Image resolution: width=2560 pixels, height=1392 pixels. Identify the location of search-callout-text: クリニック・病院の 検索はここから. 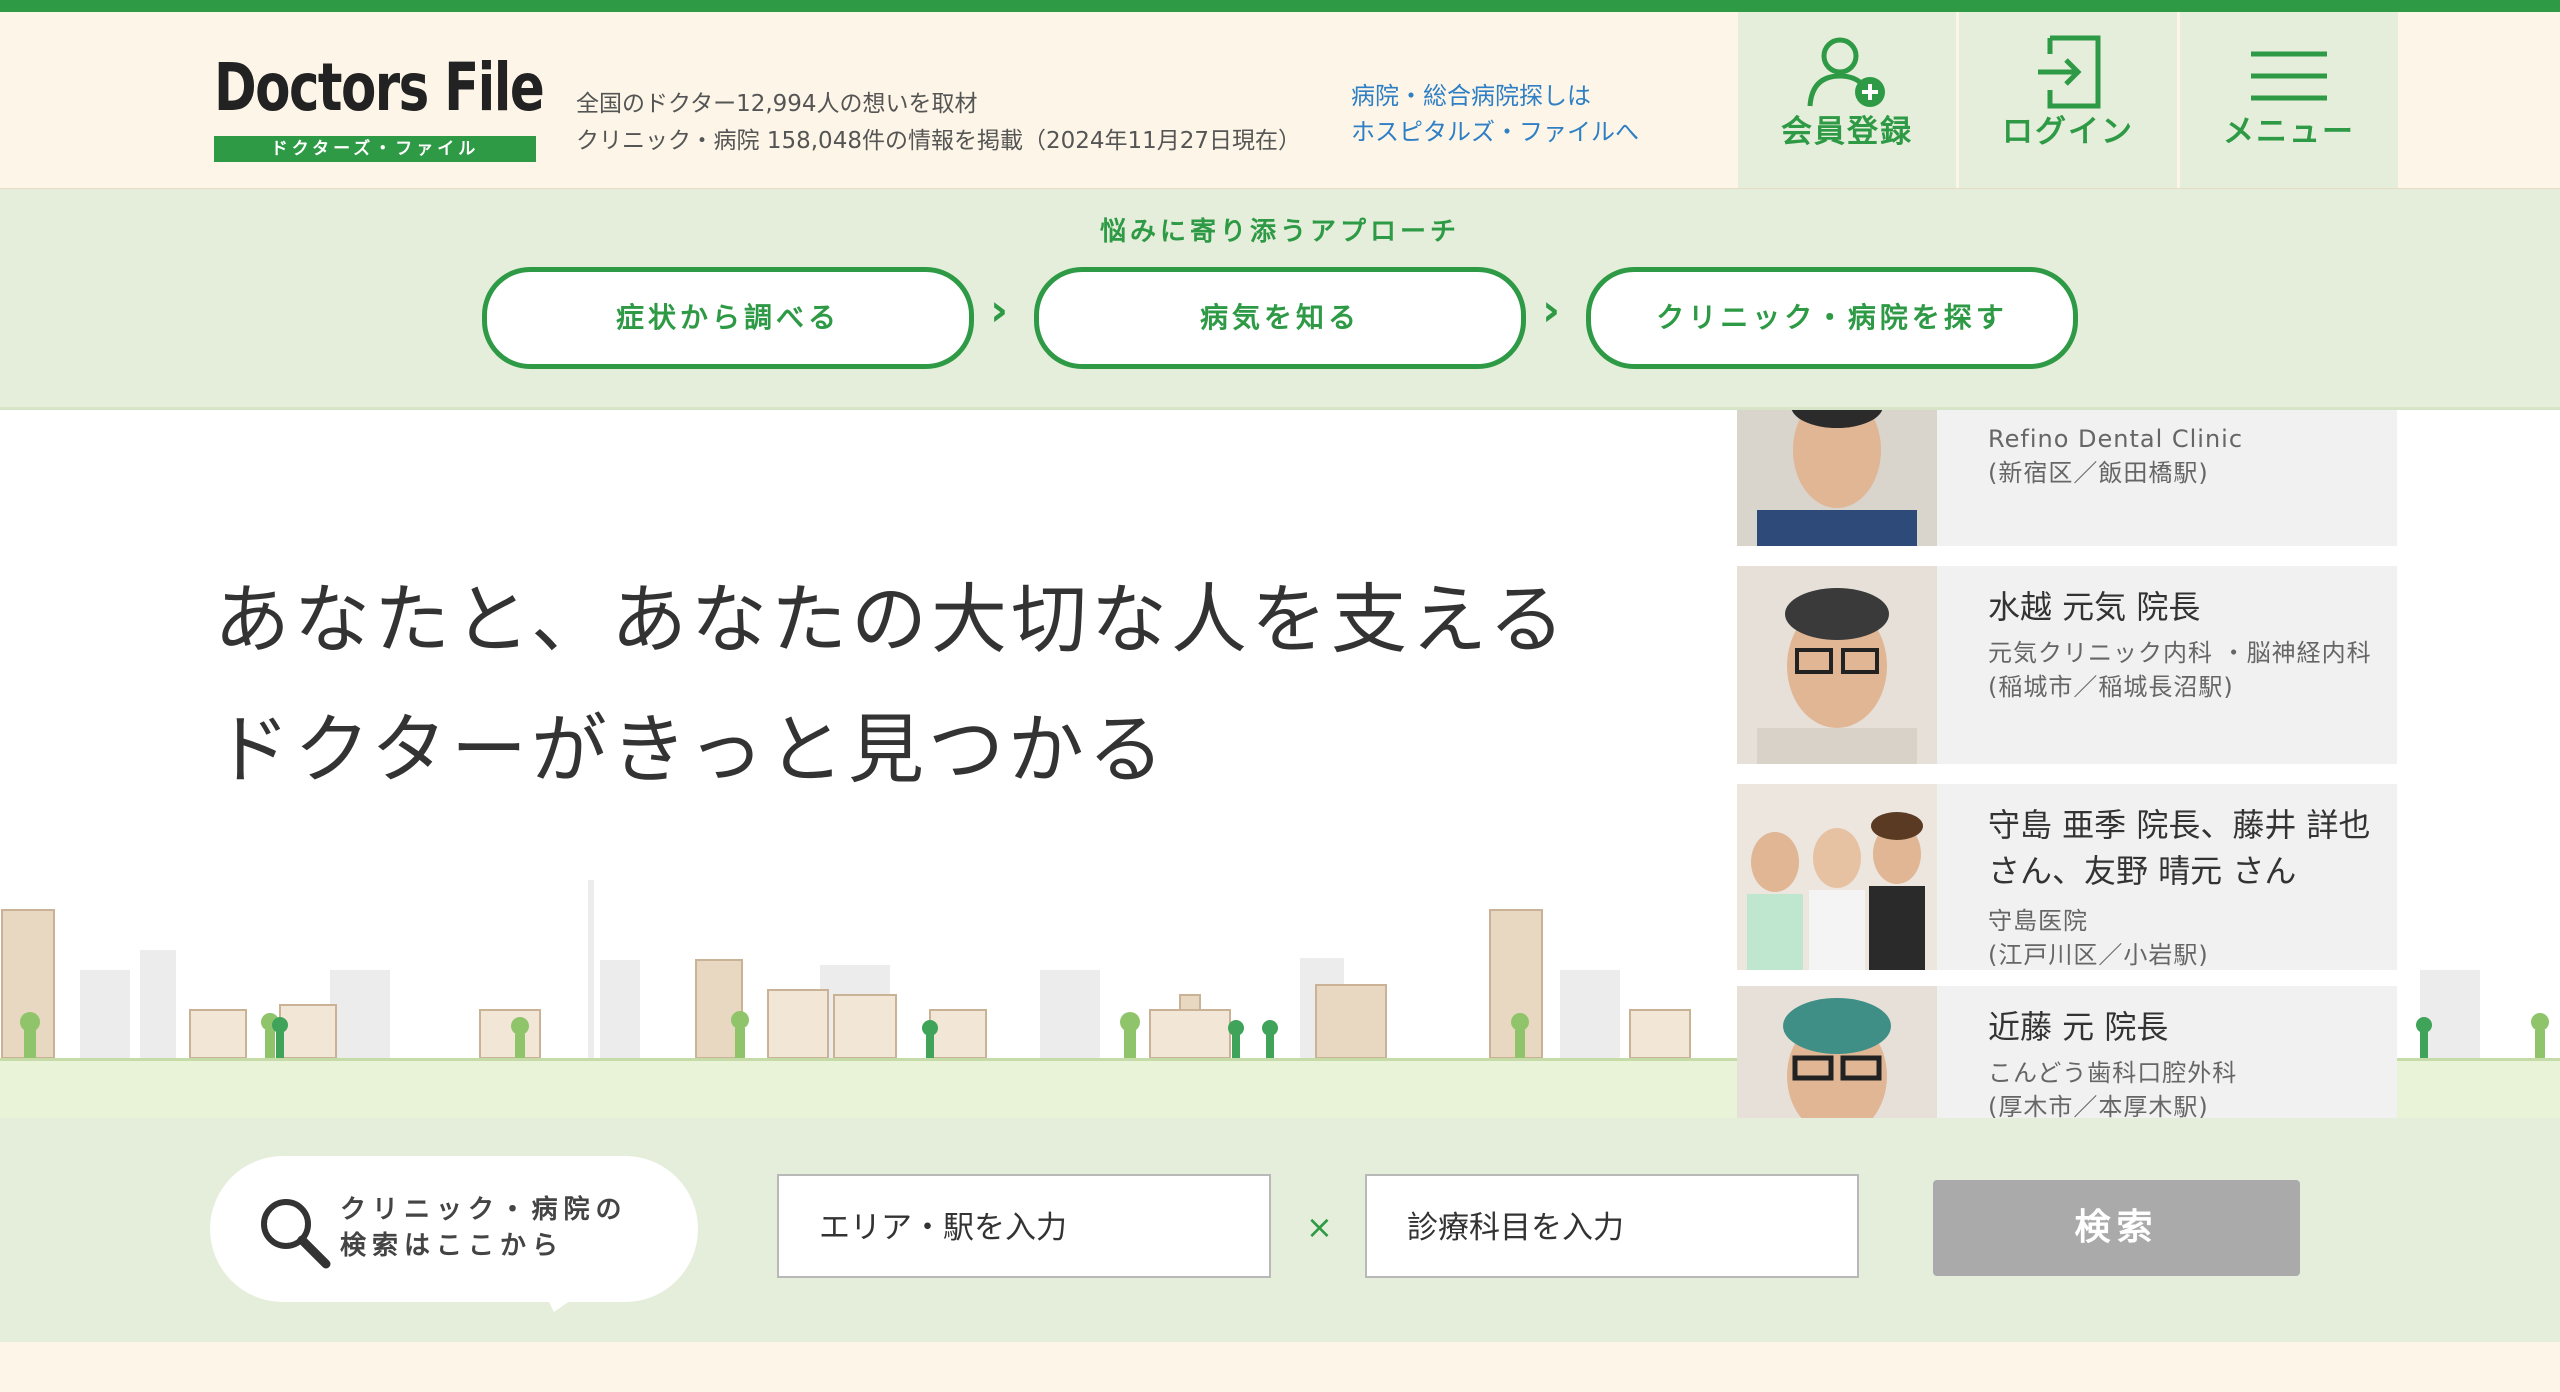
(483, 1228).